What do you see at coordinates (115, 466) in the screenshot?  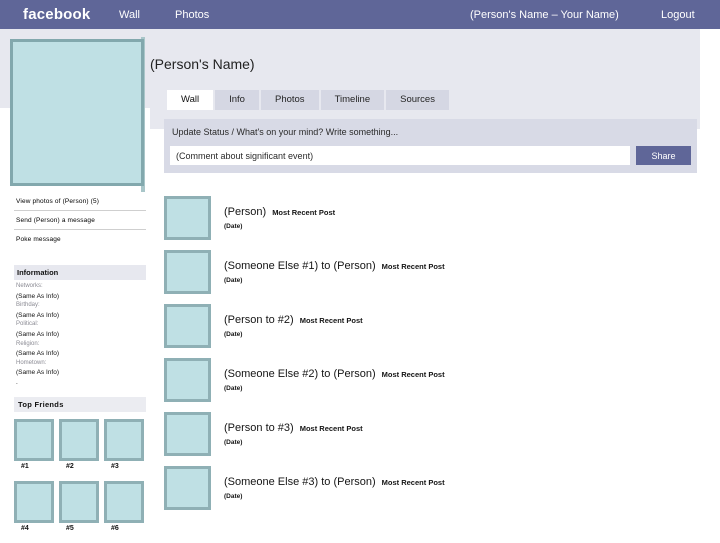 I see `top-friend-label: #3` at bounding box center [115, 466].